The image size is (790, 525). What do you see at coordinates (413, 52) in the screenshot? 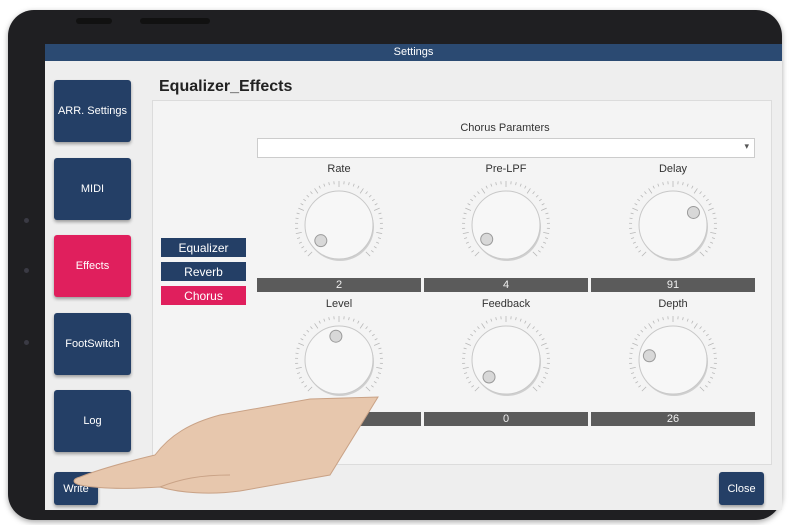
I see `window-title: Settings` at bounding box center [413, 52].